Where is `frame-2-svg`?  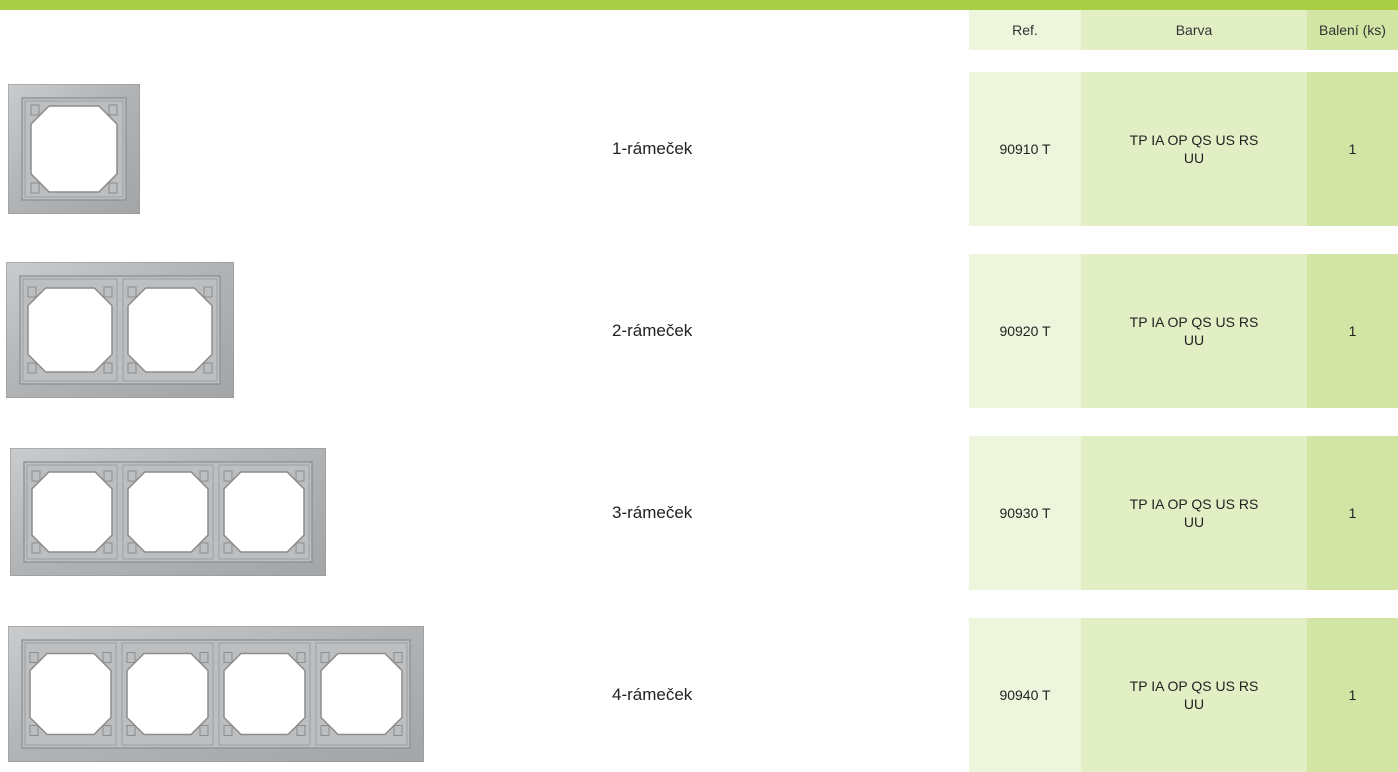
frame-2-svg is located at coordinates (120, 330).